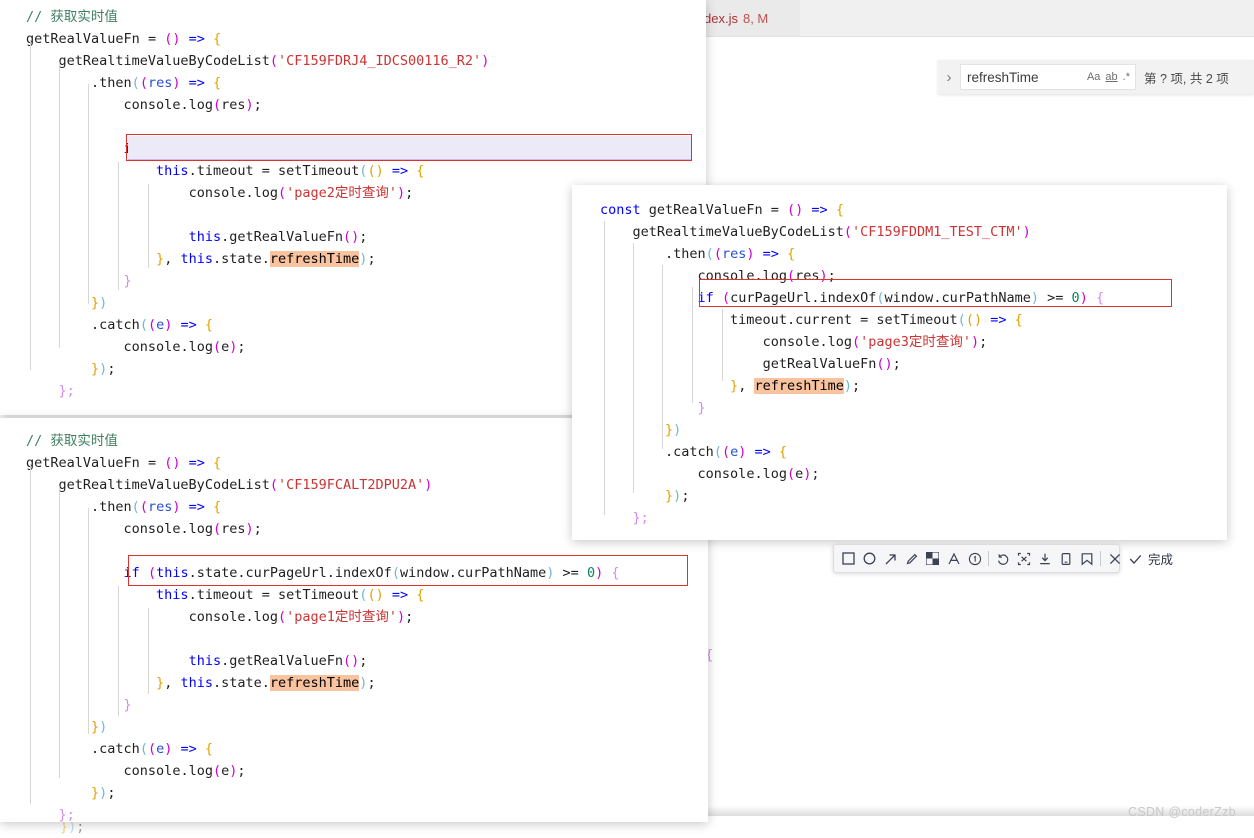 Image resolution: width=1254 pixels, height=838 pixels. I want to click on text-icon, so click(953, 558).